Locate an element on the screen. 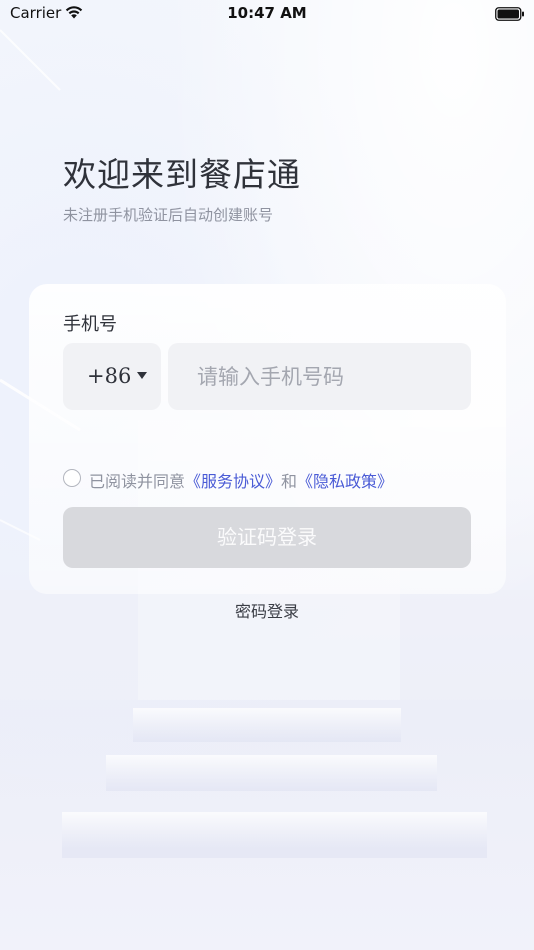 This screenshot has width=534, height=950. country-code-selector: +86 is located at coordinates (112, 376).